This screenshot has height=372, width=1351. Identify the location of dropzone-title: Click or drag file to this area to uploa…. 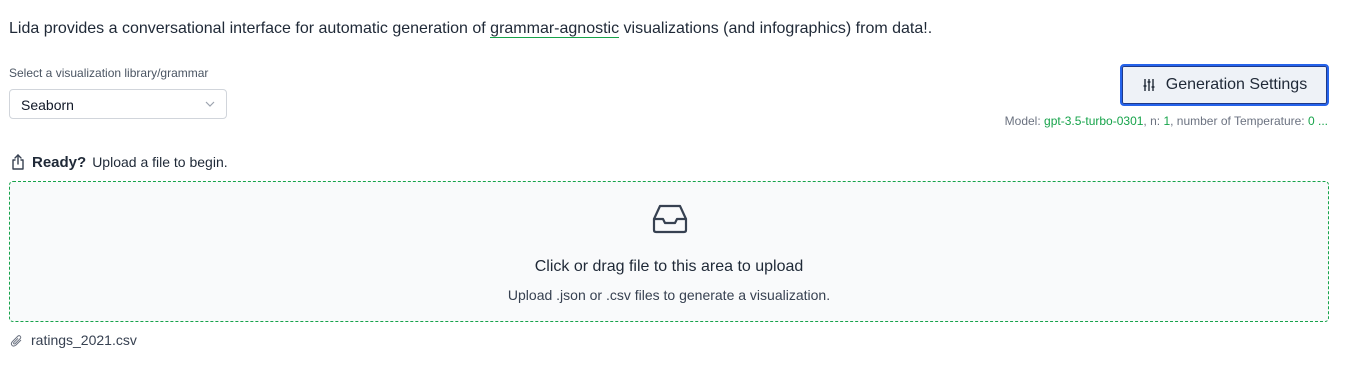
(669, 266).